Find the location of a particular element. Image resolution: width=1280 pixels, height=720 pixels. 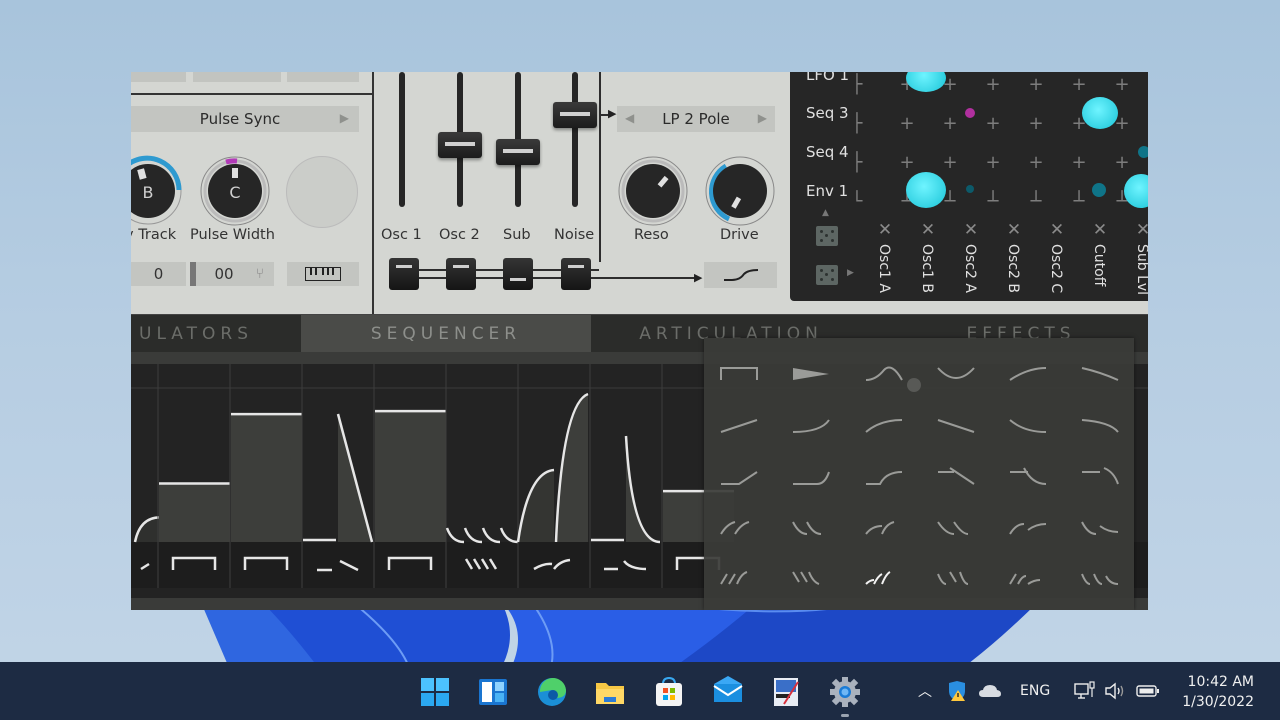

keyboard-button is located at coordinates (323, 274).